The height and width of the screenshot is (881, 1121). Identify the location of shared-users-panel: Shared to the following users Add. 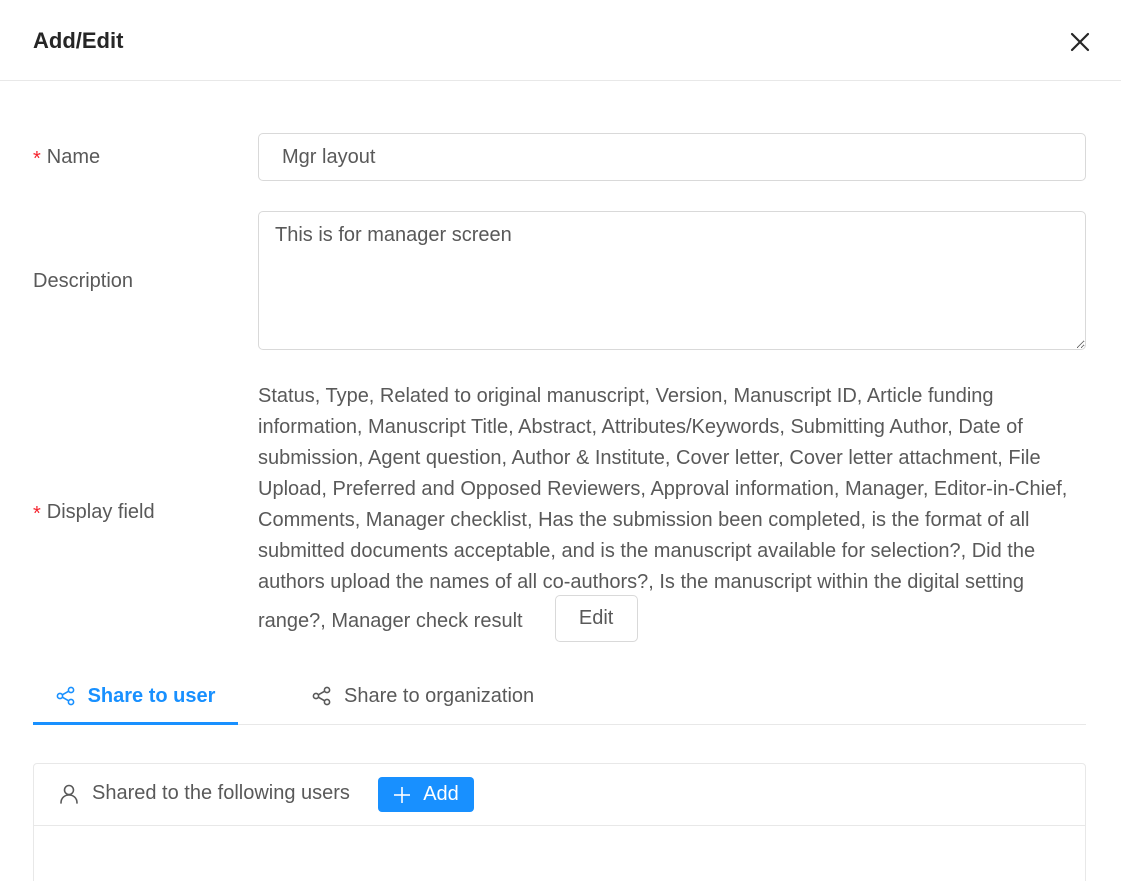
(559, 822).